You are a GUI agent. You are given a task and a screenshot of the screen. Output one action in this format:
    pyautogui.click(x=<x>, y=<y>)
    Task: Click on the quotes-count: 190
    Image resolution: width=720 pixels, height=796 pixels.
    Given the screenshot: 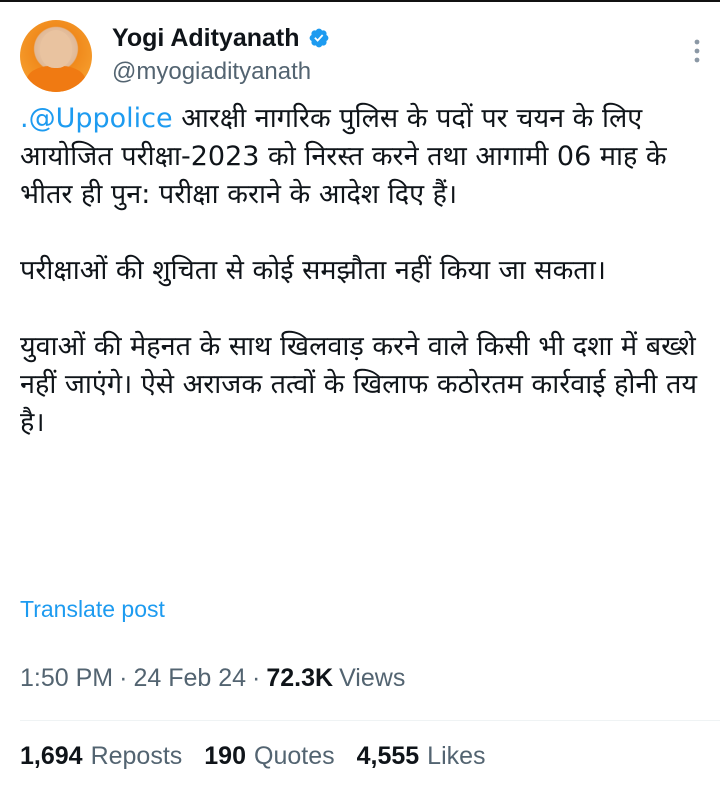 What is the action you would take?
    pyautogui.click(x=225, y=756)
    